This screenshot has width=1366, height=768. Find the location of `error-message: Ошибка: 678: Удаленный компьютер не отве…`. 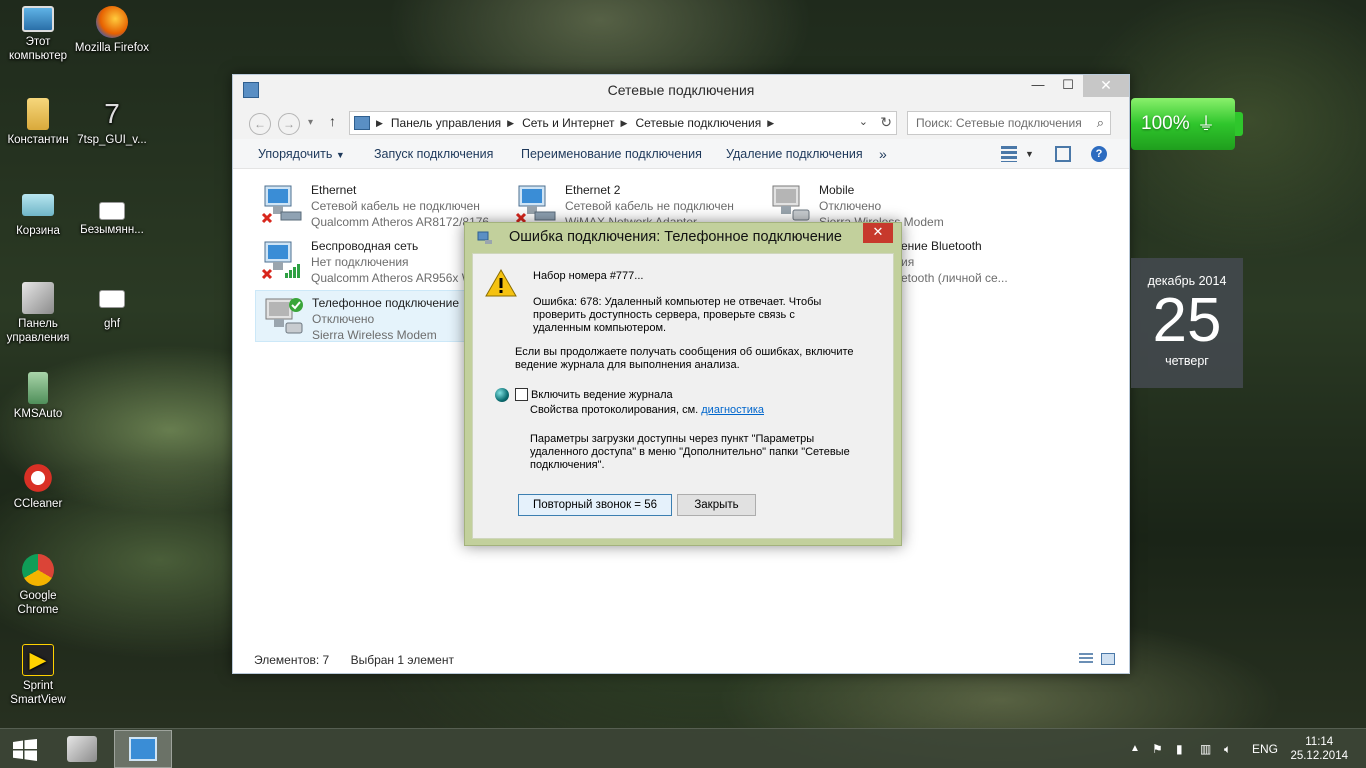

error-message: Ошибка: 678: Удаленный компьютер не отве… is located at coordinates (677, 315).